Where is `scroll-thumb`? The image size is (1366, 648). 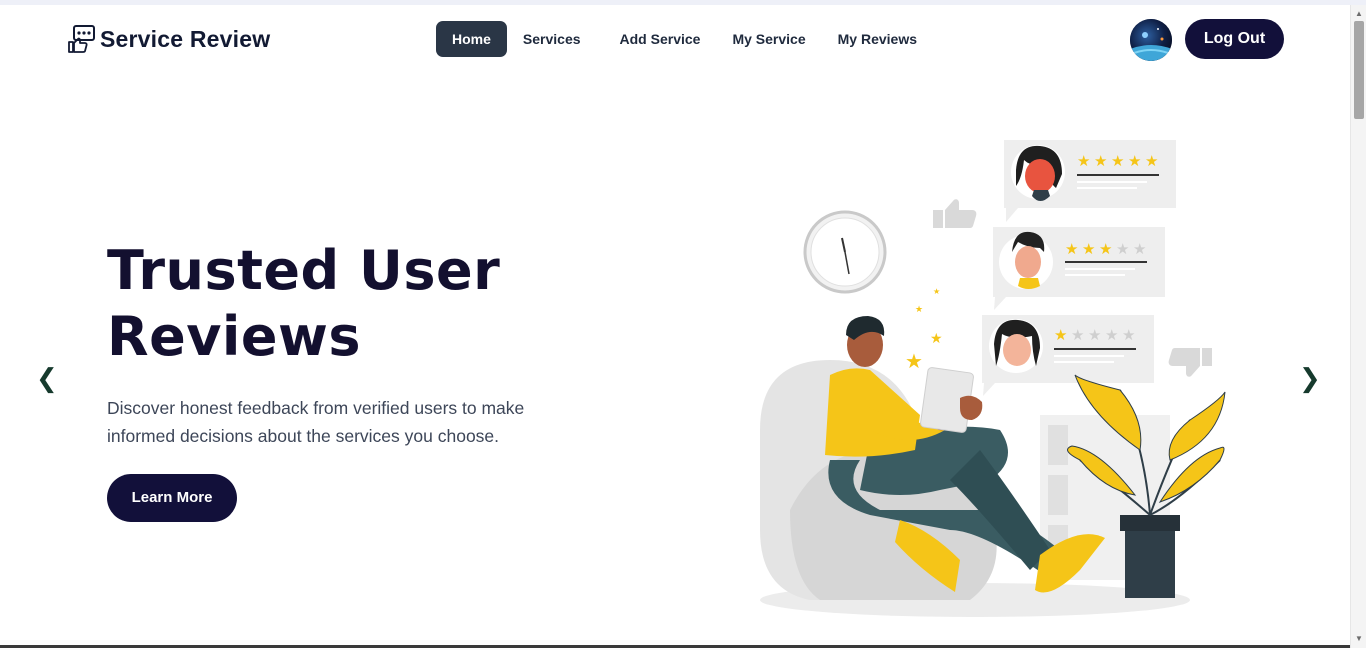
scroll-thumb is located at coordinates (1359, 70).